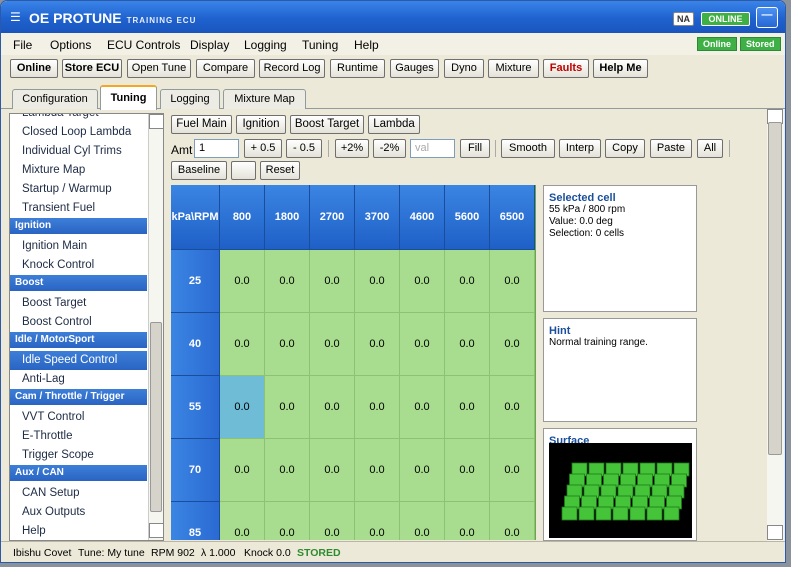  What do you see at coordinates (78, 189) in the screenshot?
I see `sidebar-item: Startup / Warmup` at bounding box center [78, 189].